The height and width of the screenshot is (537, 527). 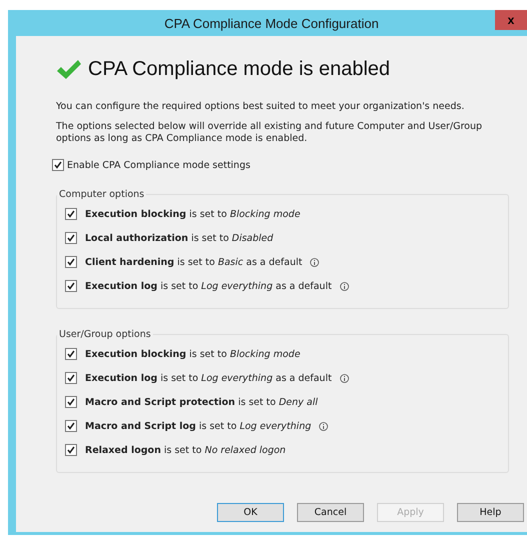 What do you see at coordinates (102, 194) in the screenshot?
I see `group-title: Computer options` at bounding box center [102, 194].